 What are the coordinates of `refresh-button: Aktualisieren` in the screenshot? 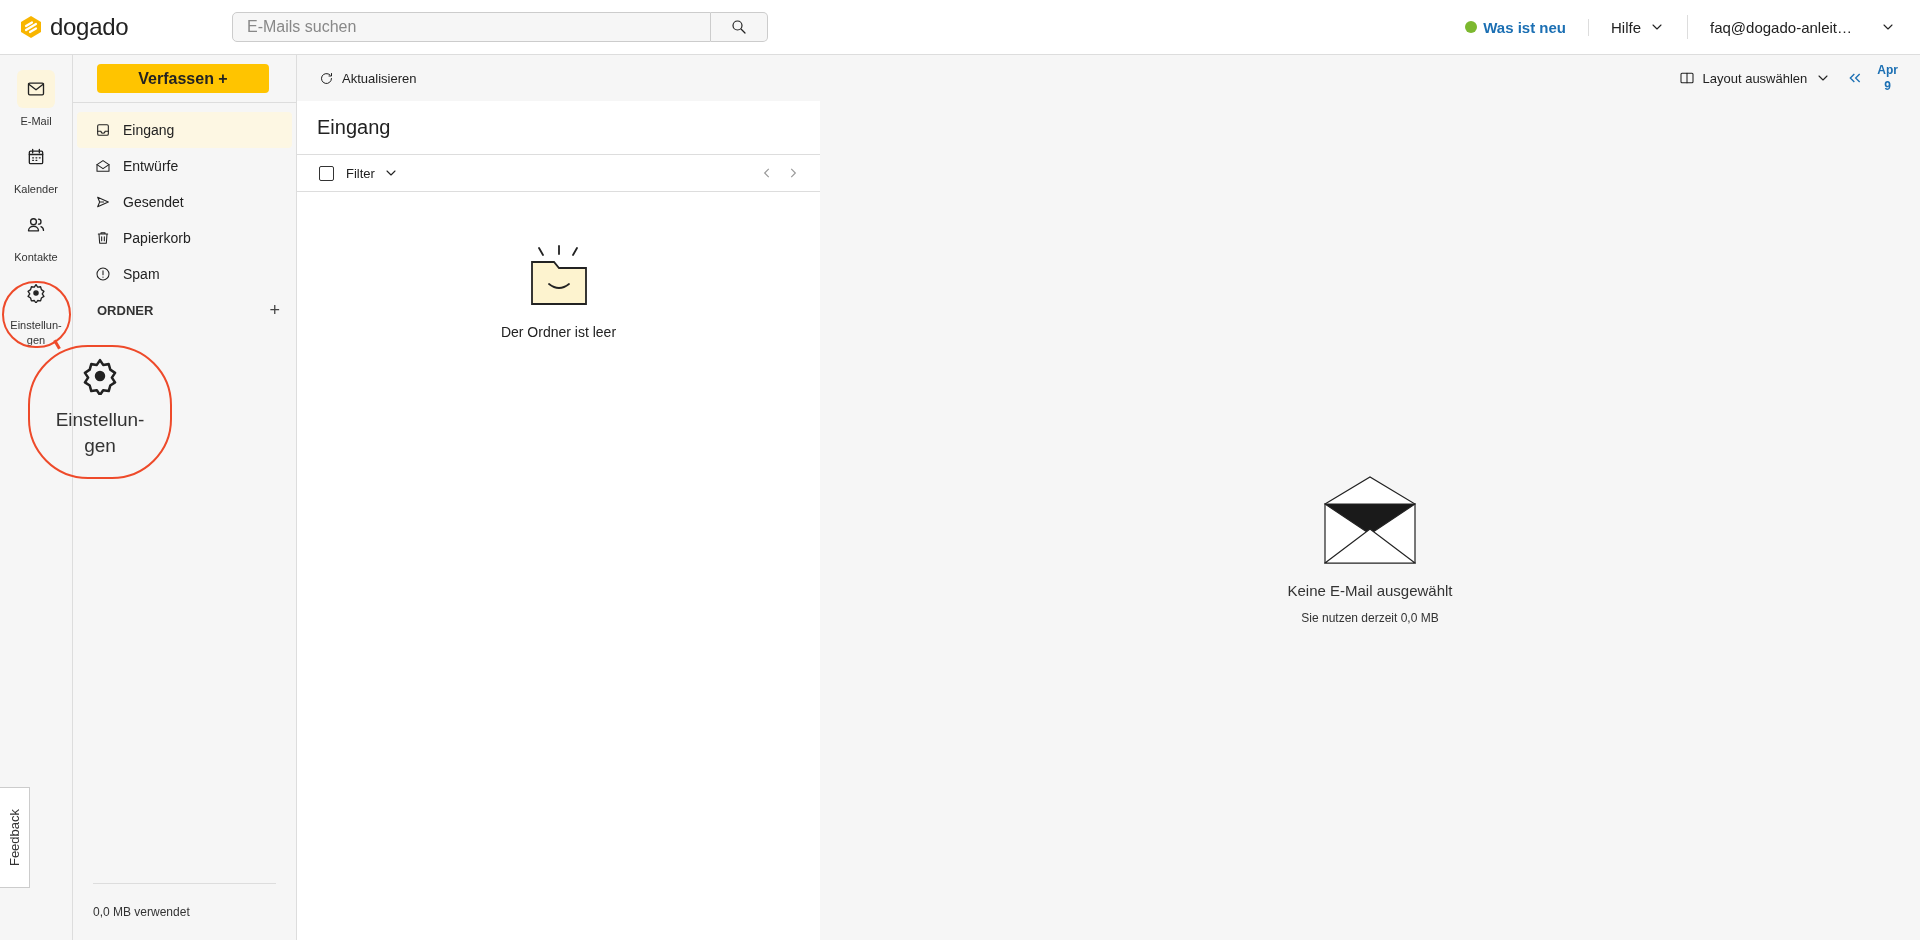 It's located at (368, 78).